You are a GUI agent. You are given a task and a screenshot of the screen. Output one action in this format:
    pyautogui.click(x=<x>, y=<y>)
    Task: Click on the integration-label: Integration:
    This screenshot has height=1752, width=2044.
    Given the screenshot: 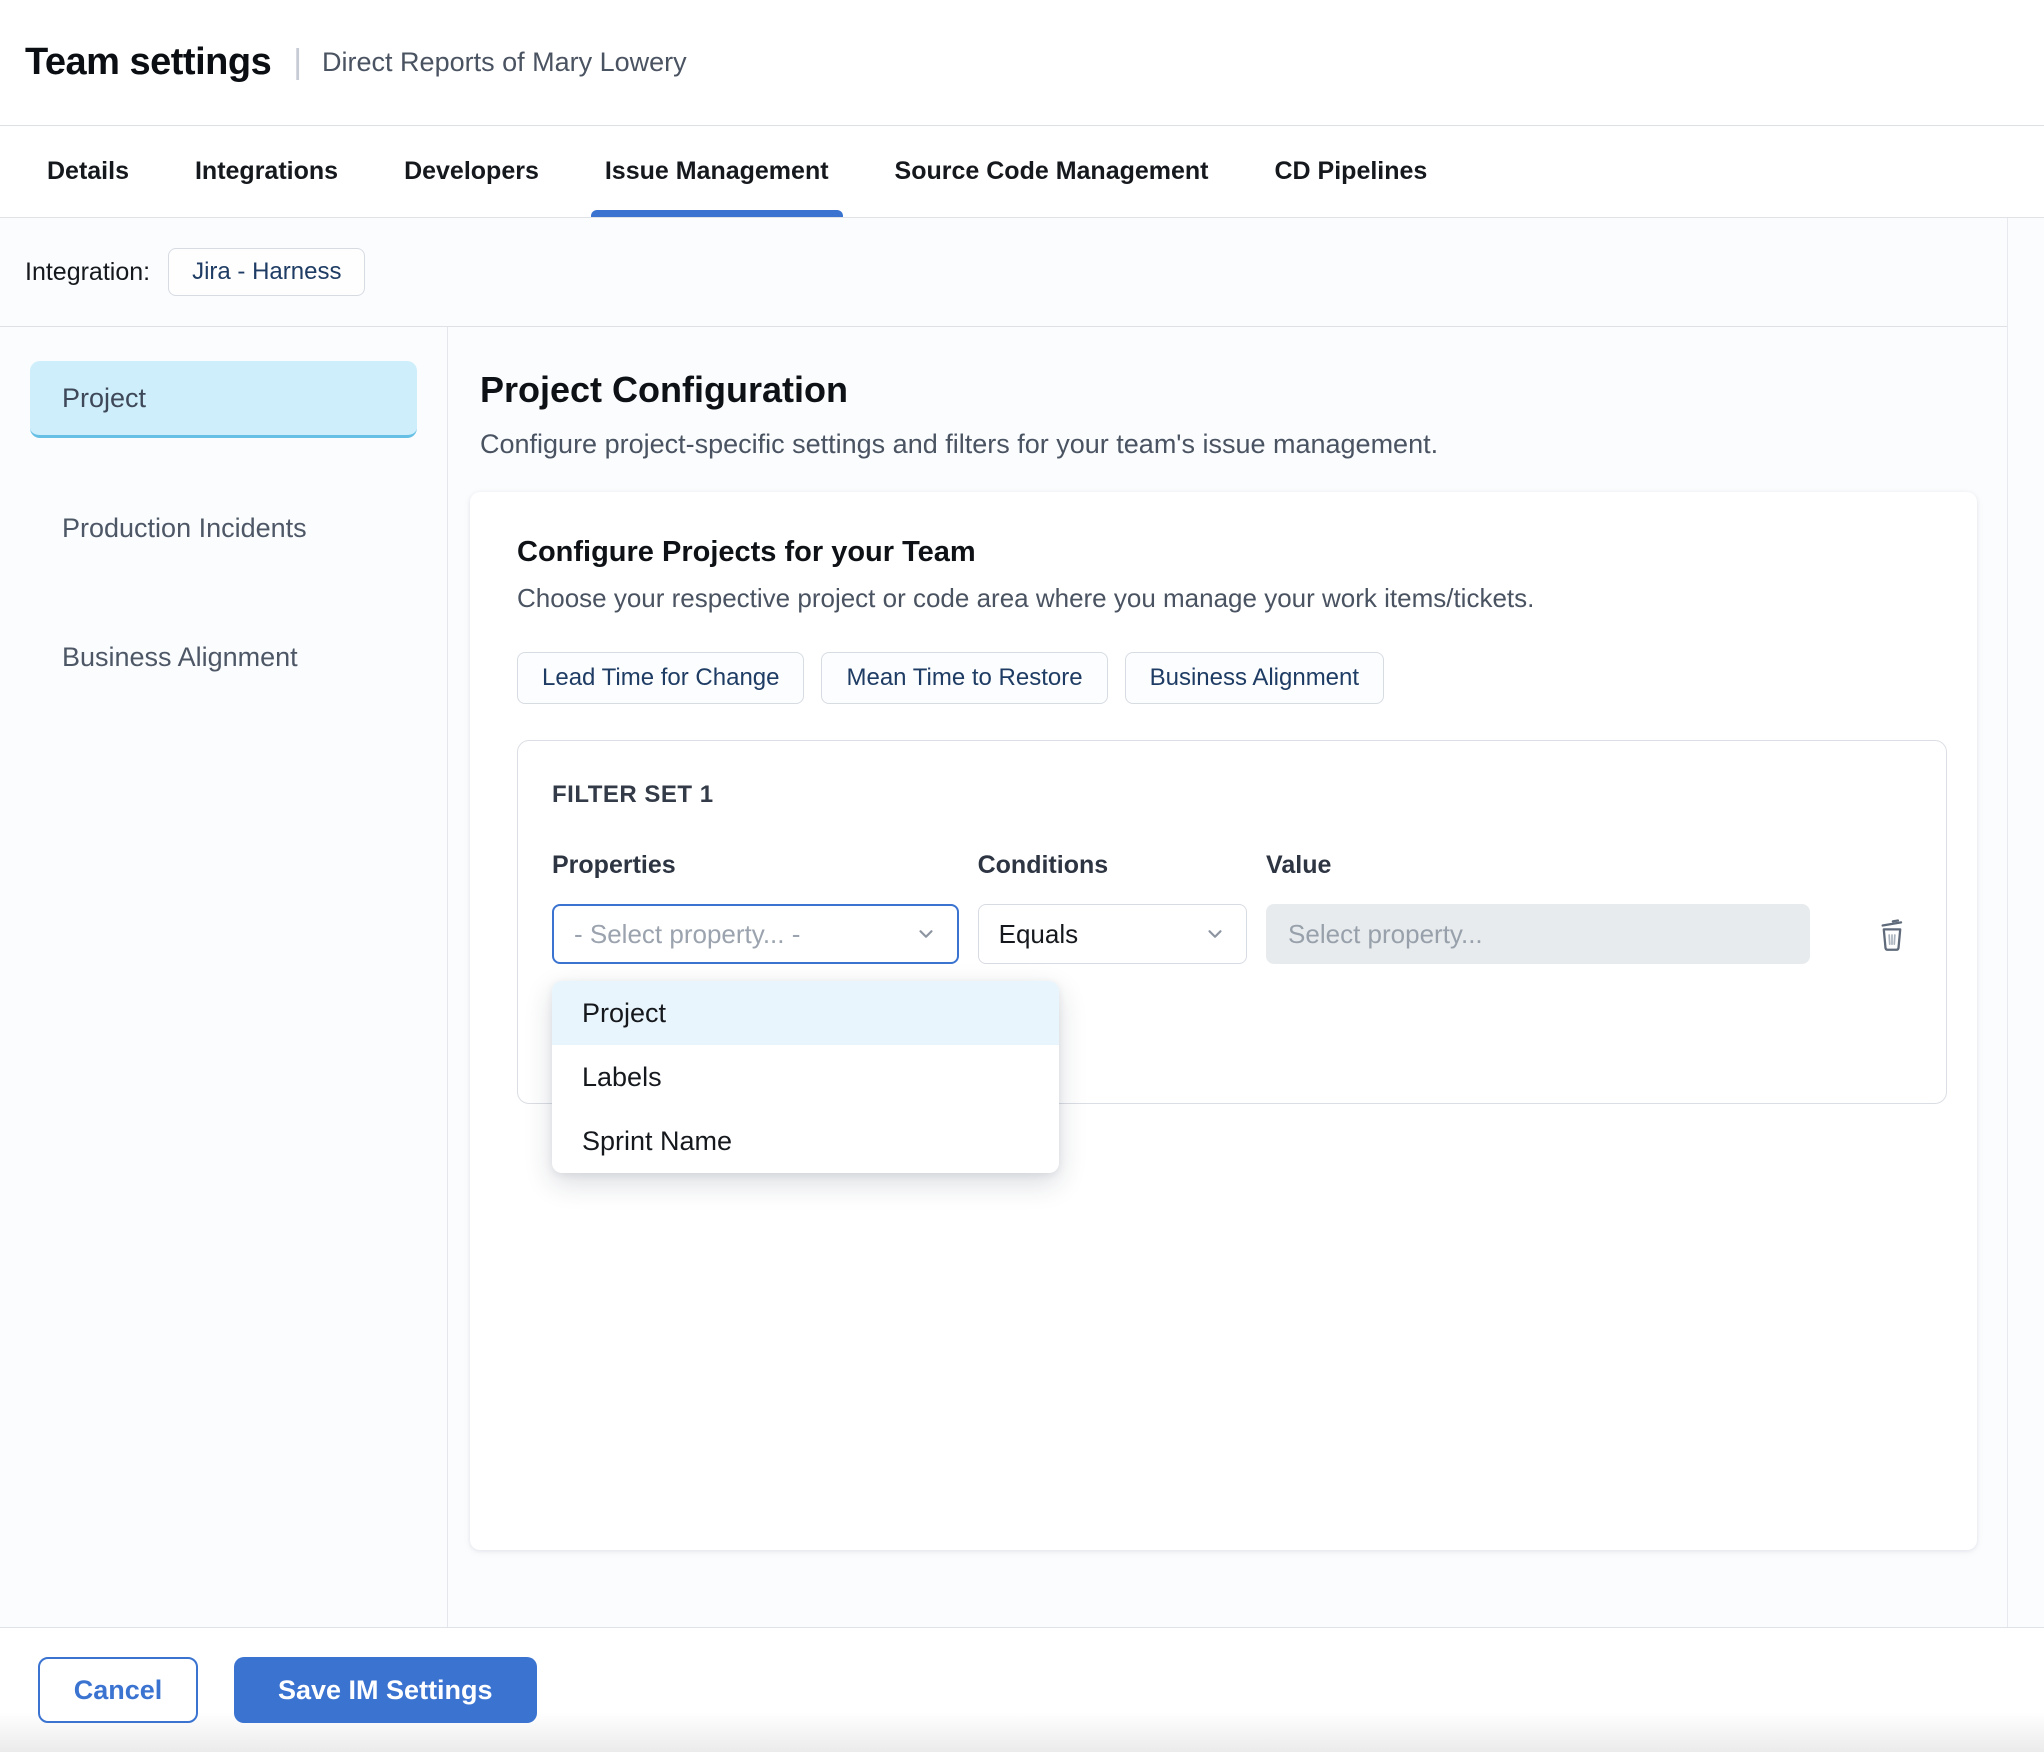 What is the action you would take?
    pyautogui.click(x=88, y=271)
    